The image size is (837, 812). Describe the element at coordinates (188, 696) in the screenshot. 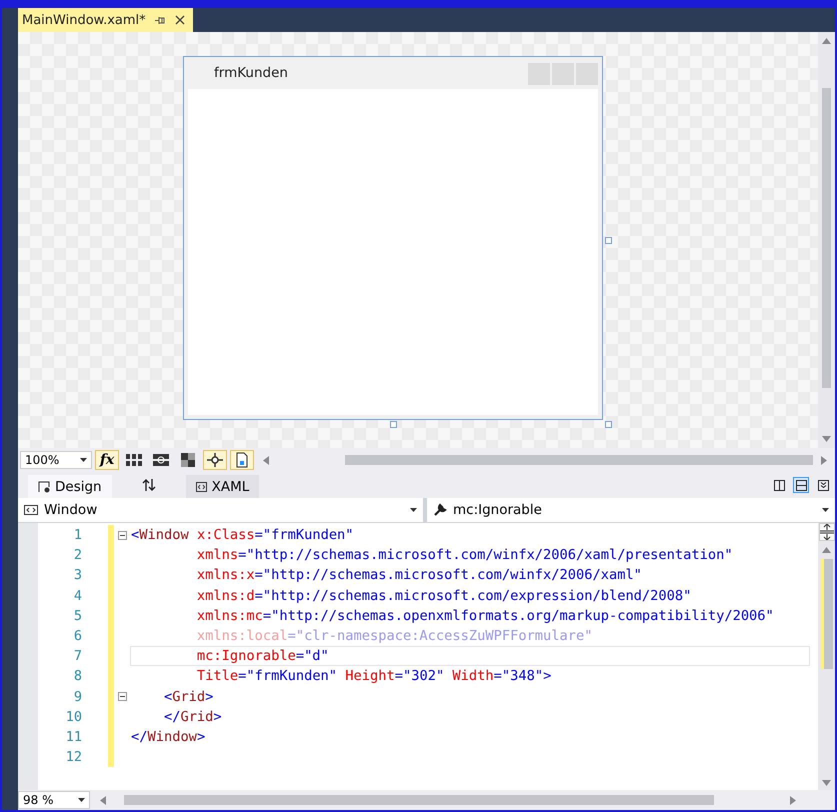

I see `code-line: <Grid>` at that location.